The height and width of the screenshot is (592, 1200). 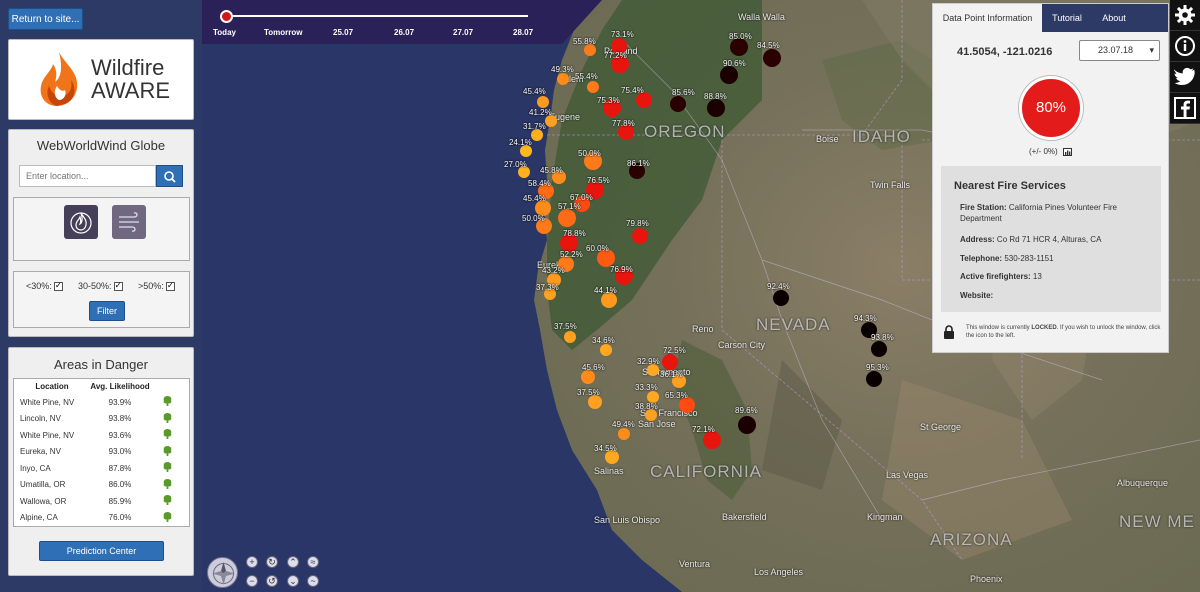 What do you see at coordinates (81, 222) in the screenshot?
I see `fire-layer-button` at bounding box center [81, 222].